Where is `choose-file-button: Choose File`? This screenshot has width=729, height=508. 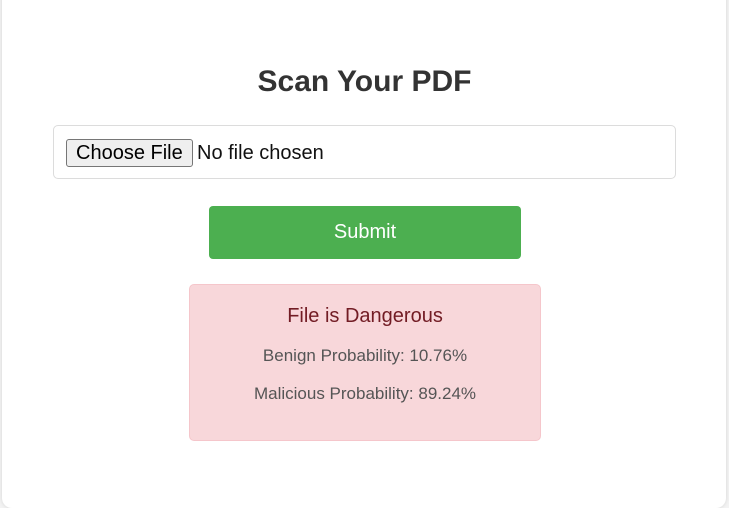 choose-file-button: Choose File is located at coordinates (129, 153).